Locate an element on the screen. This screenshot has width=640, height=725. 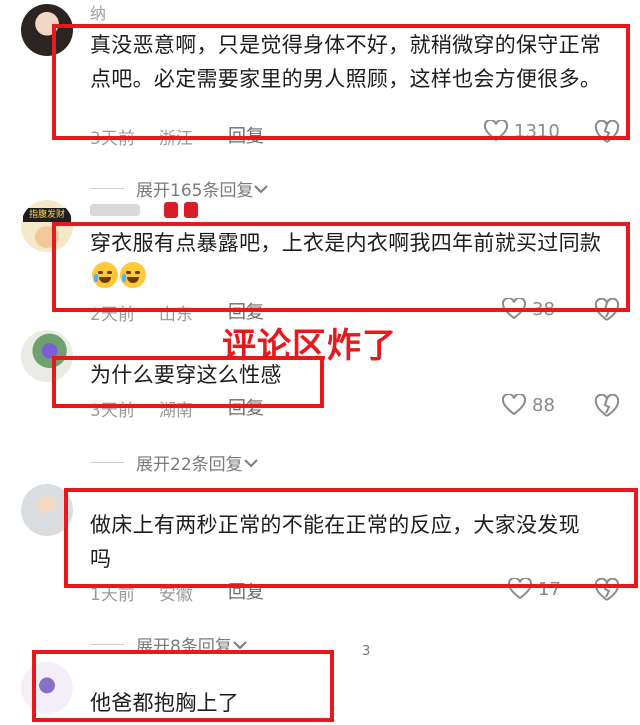
heart-icon is located at coordinates (514, 405).